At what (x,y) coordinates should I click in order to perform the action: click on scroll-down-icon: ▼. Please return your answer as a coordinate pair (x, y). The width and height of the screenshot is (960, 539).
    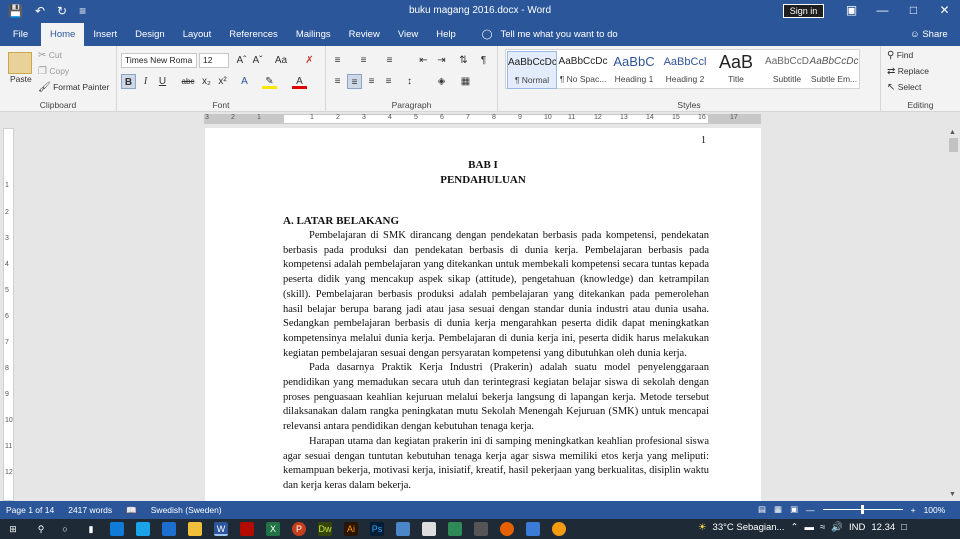
    Looking at the image, I should click on (952, 494).